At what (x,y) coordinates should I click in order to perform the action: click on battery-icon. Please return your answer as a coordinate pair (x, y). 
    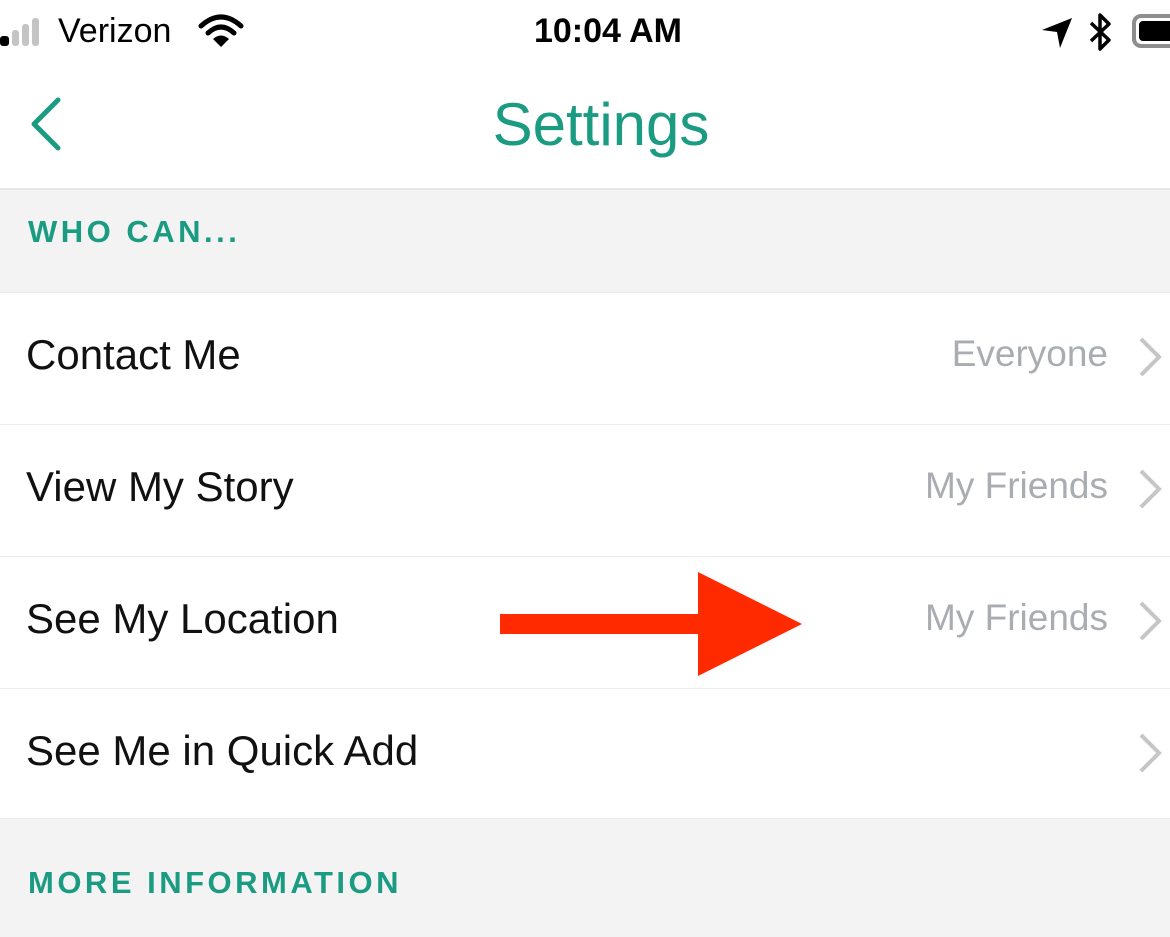
    Looking at the image, I should click on (1151, 31).